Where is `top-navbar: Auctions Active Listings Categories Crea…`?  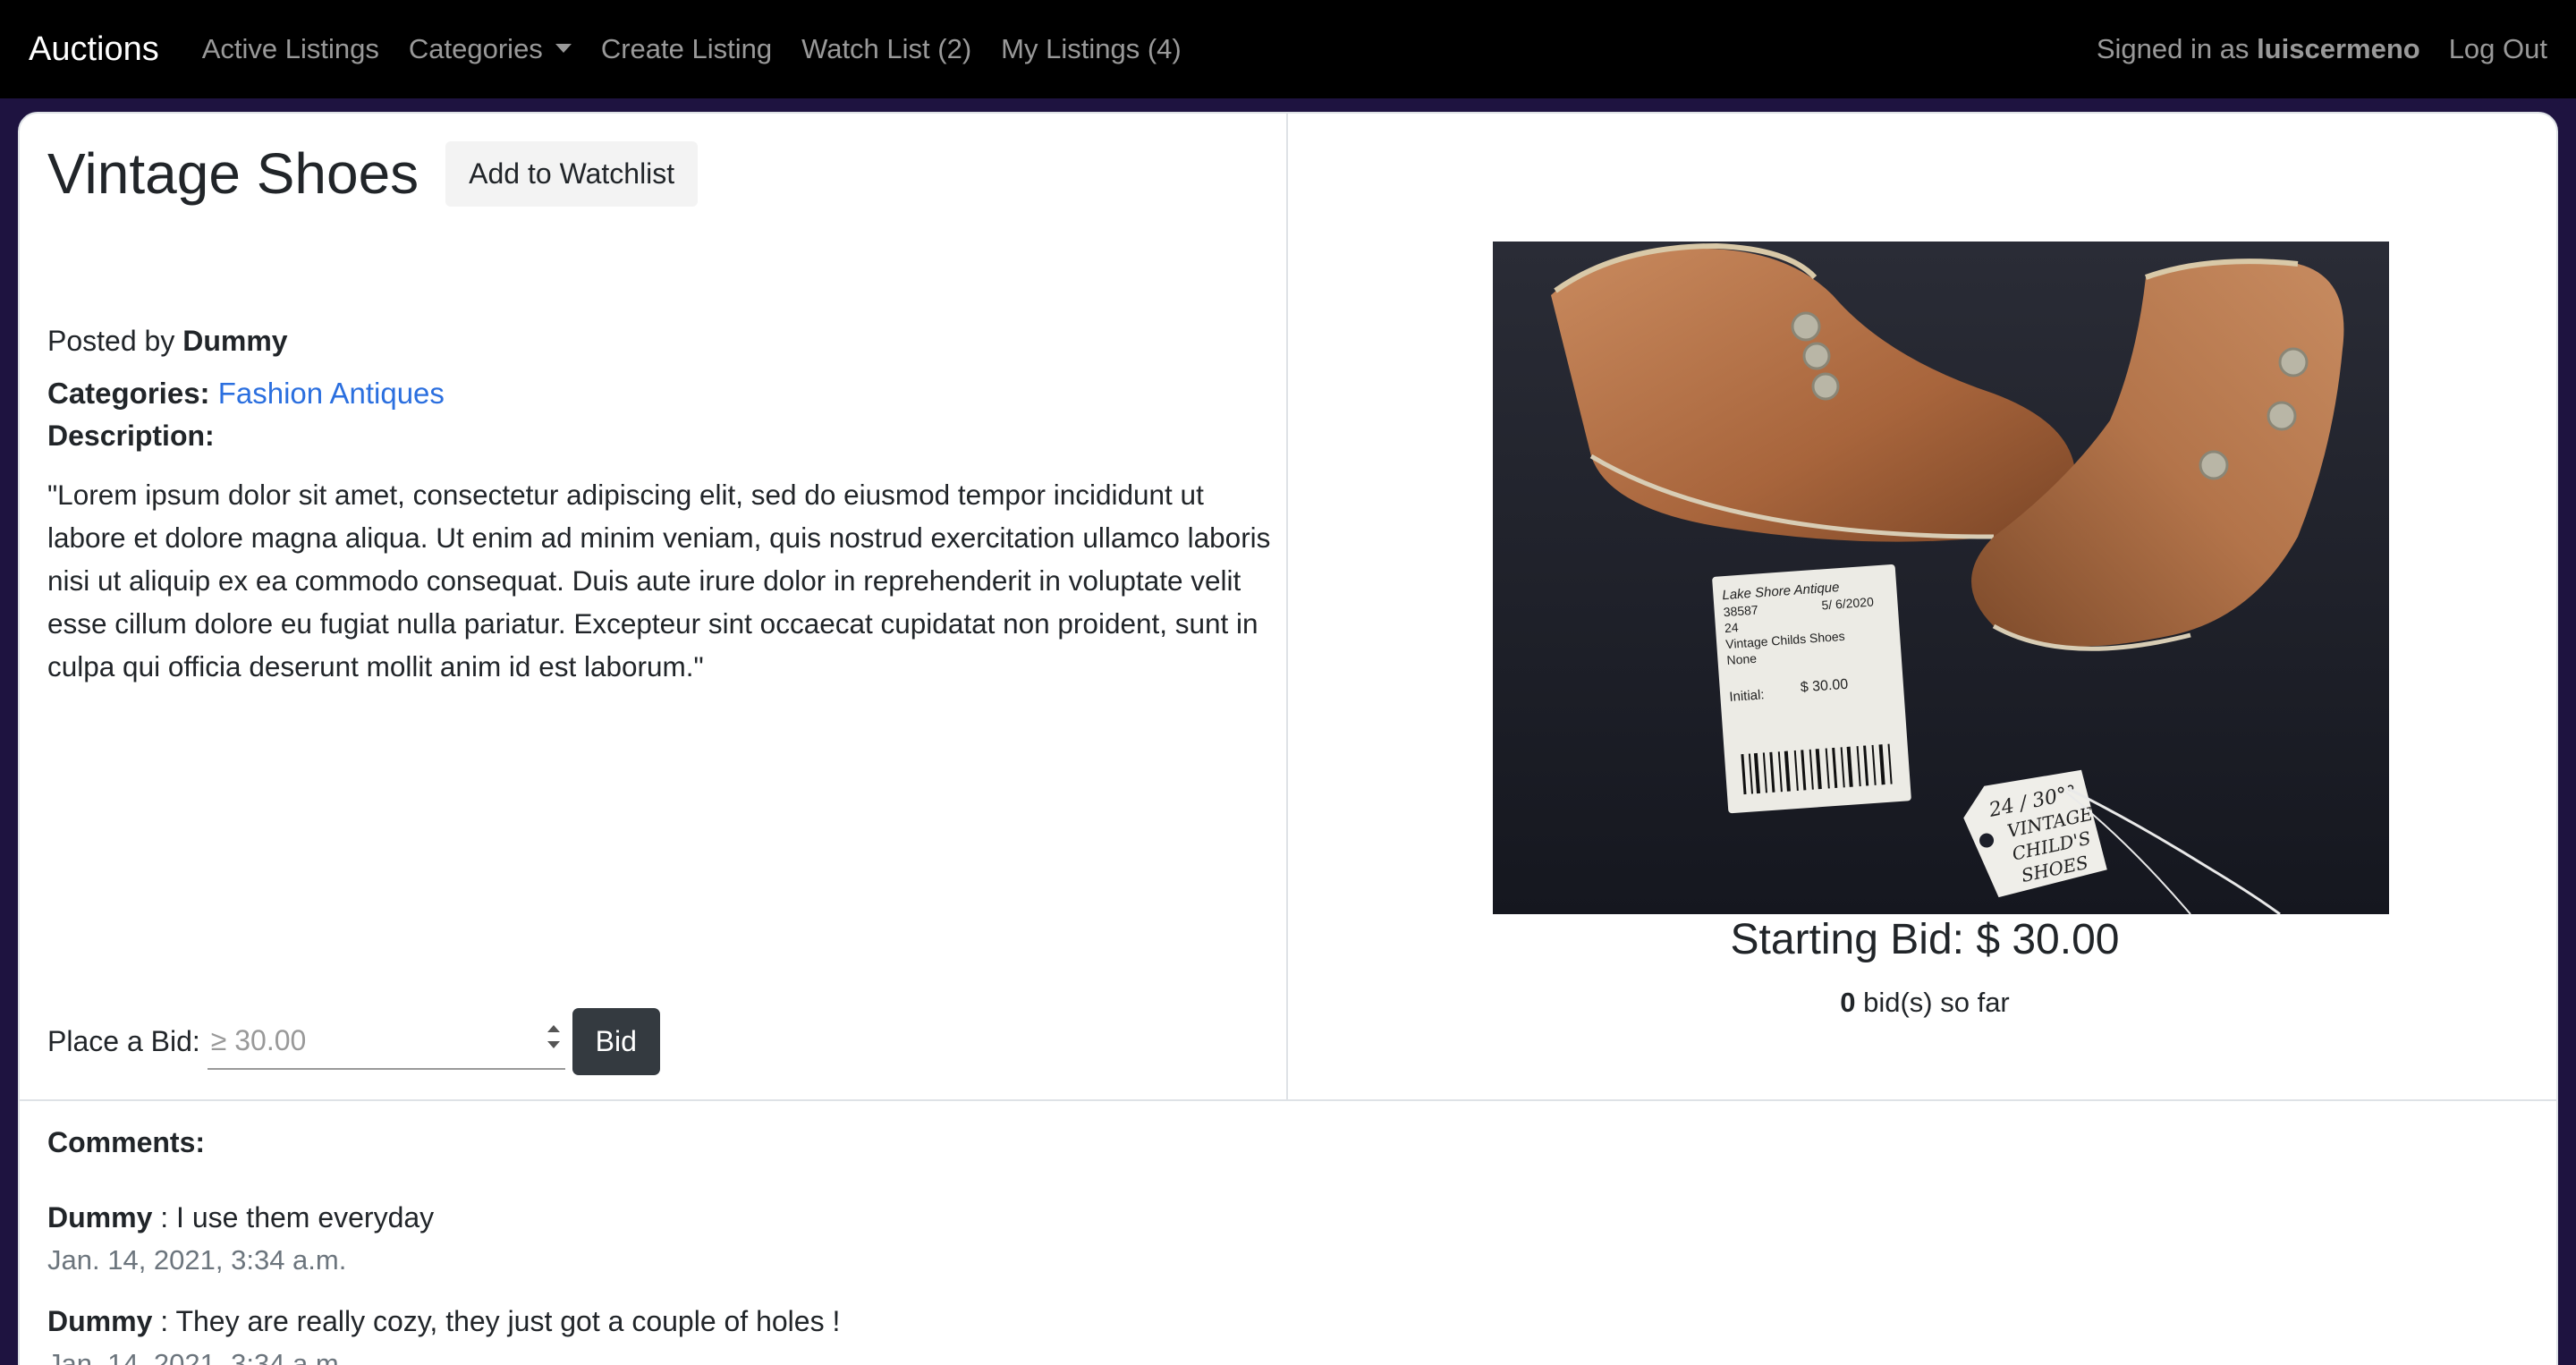
top-navbar: Auctions Active Listings Categories Crea… is located at coordinates (1288, 49).